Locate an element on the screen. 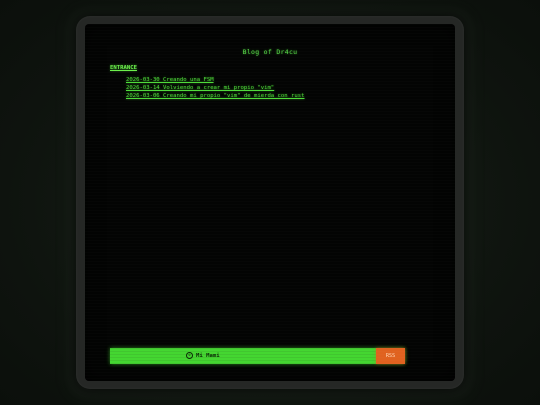 This screenshot has height=405, width=540. copyright-author: Mi Mami is located at coordinates (208, 355).